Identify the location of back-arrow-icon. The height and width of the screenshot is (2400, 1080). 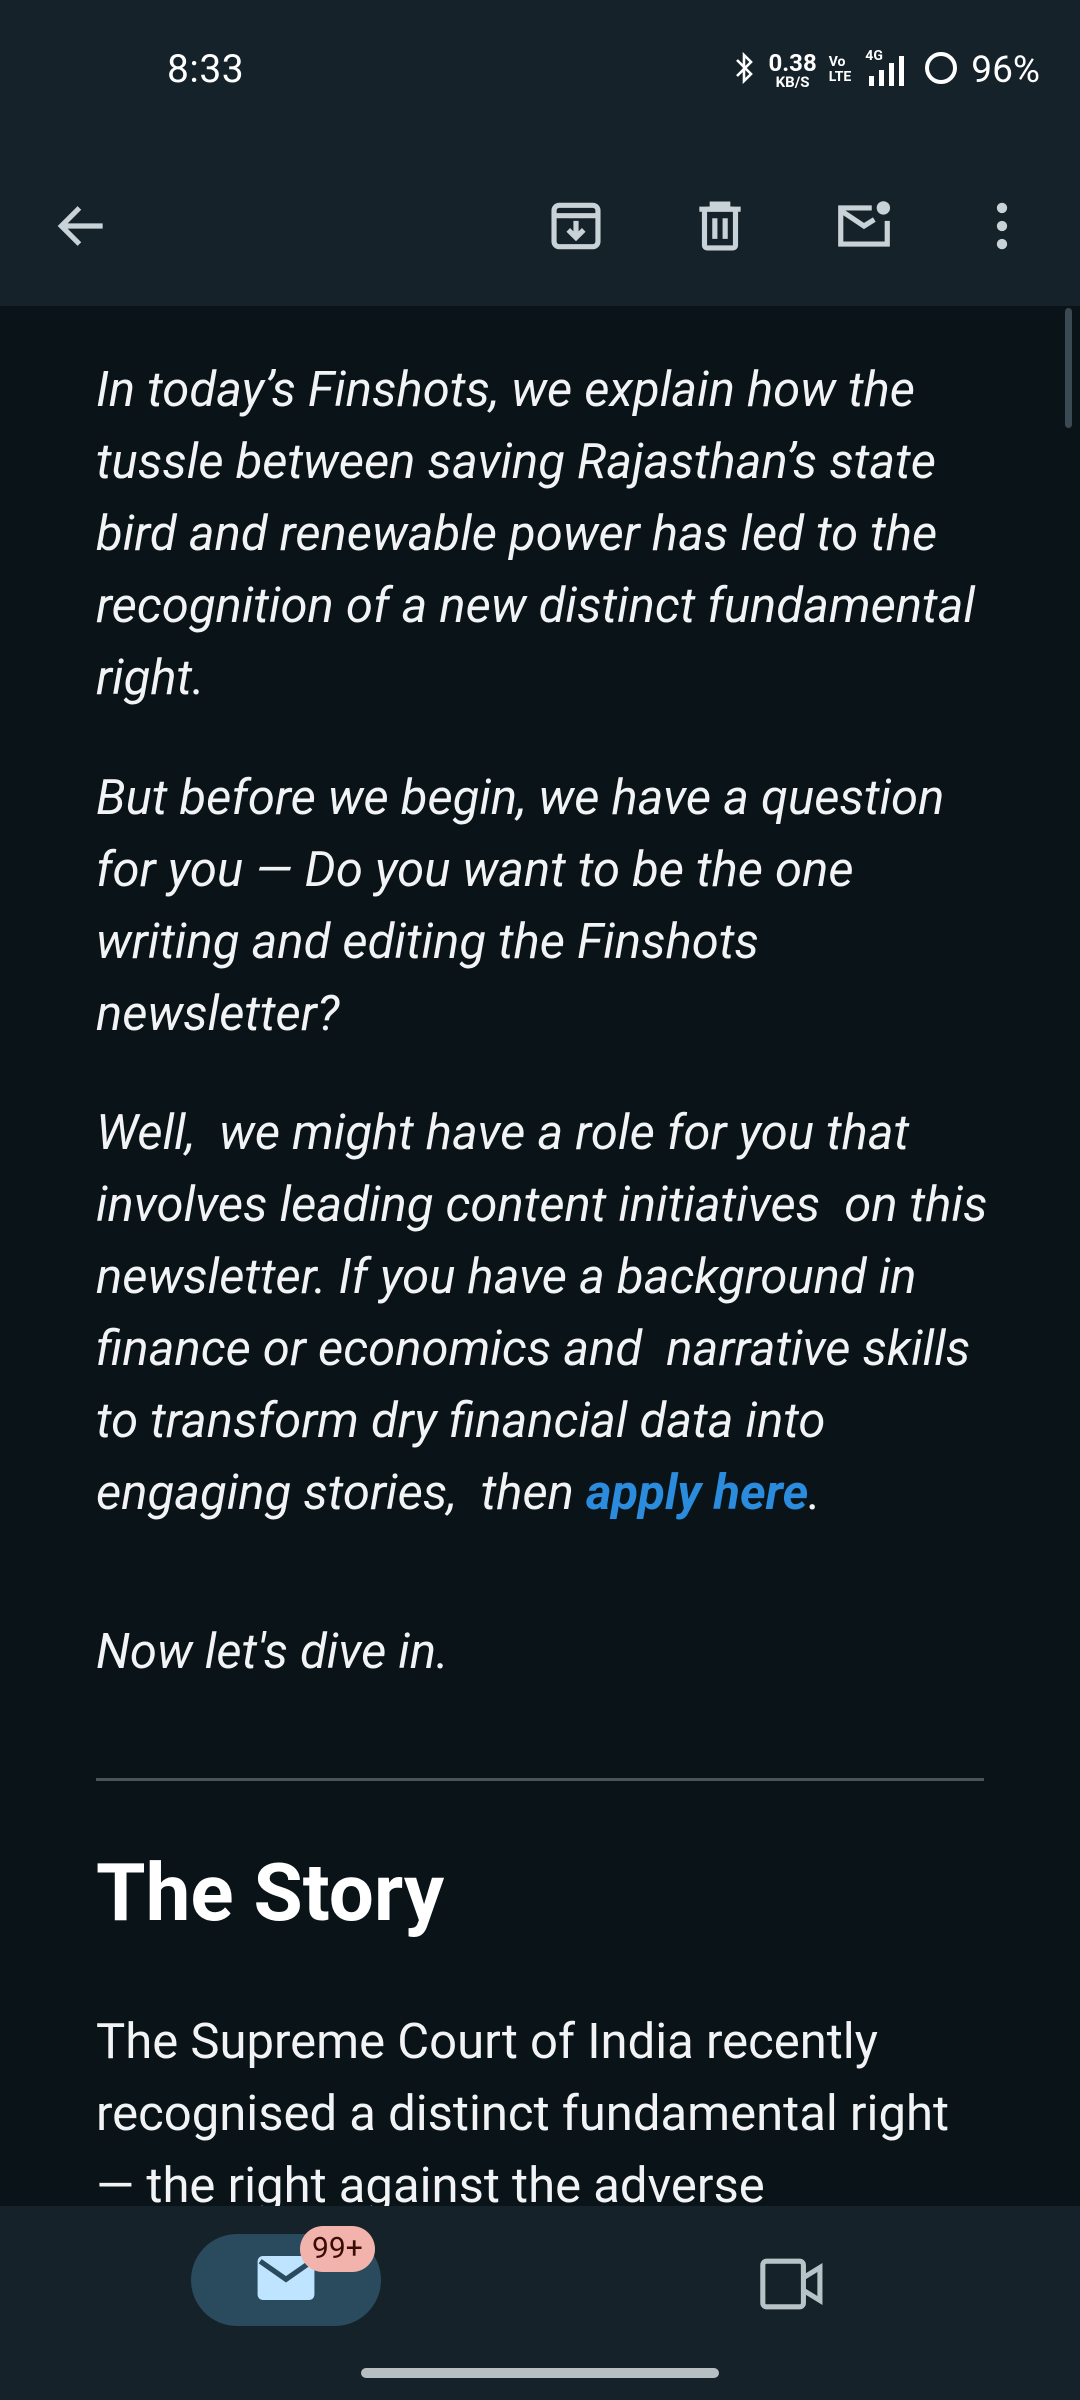
(82, 228).